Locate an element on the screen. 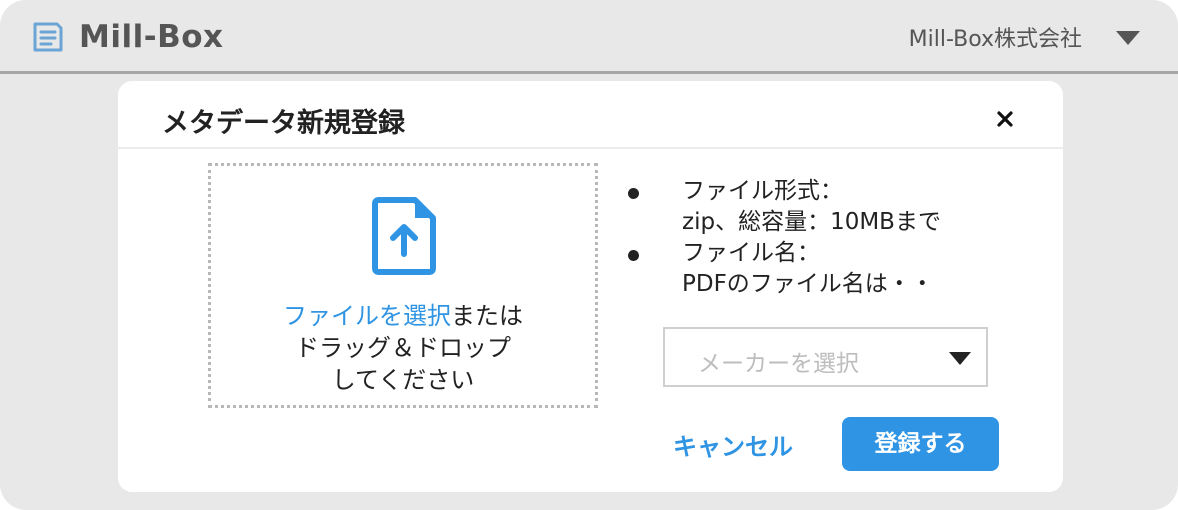  maker-select: メーカーを選択 is located at coordinates (825, 357).